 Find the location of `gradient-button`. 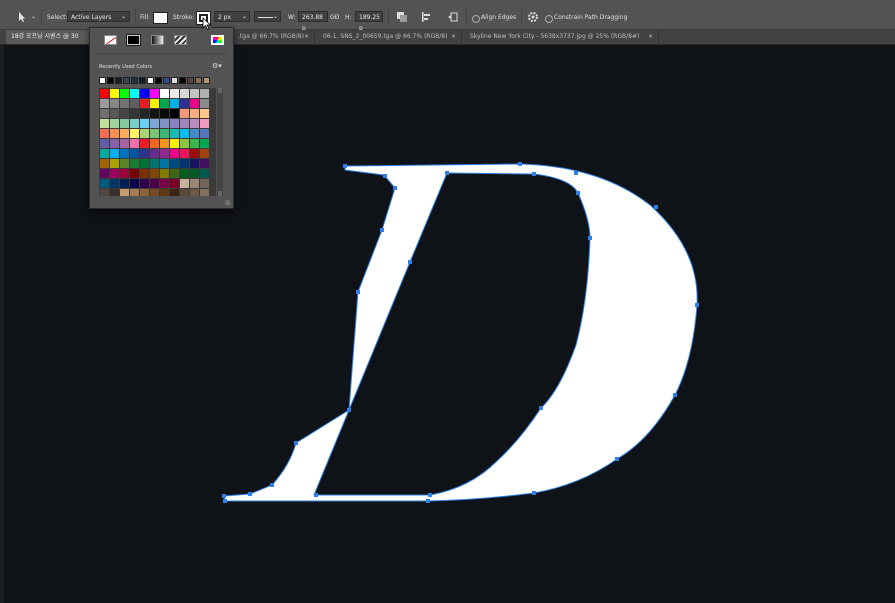

gradient-button is located at coordinates (157, 40).